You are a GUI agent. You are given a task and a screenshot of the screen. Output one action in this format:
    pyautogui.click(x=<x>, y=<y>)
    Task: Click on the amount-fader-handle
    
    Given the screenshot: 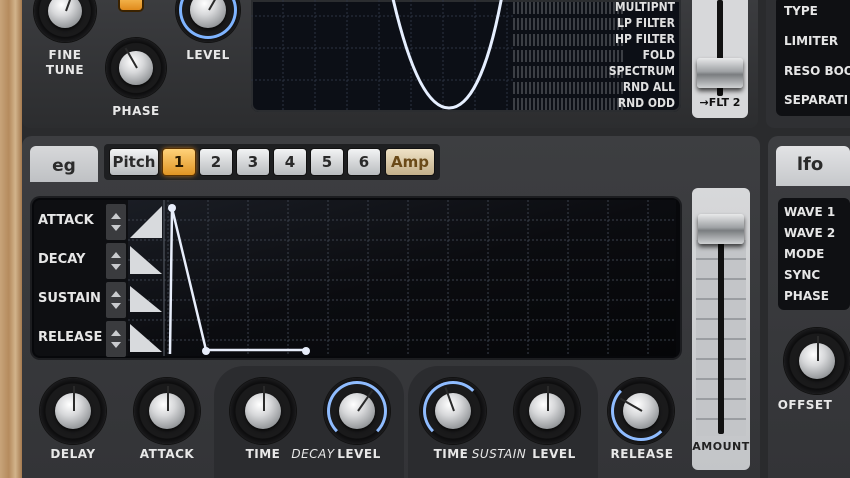 What is the action you would take?
    pyautogui.click(x=721, y=229)
    